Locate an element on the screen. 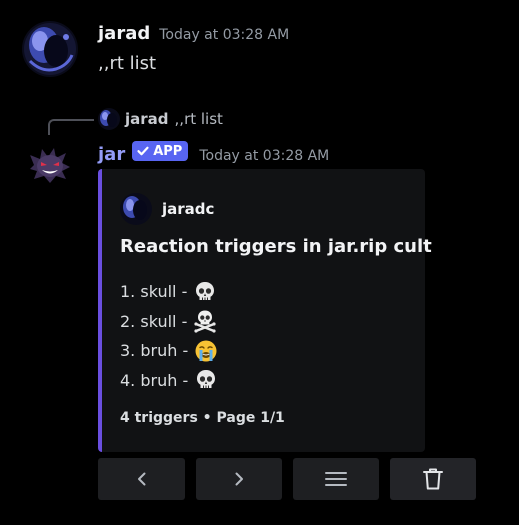  reply-text: ,,rt list is located at coordinates (198, 119).